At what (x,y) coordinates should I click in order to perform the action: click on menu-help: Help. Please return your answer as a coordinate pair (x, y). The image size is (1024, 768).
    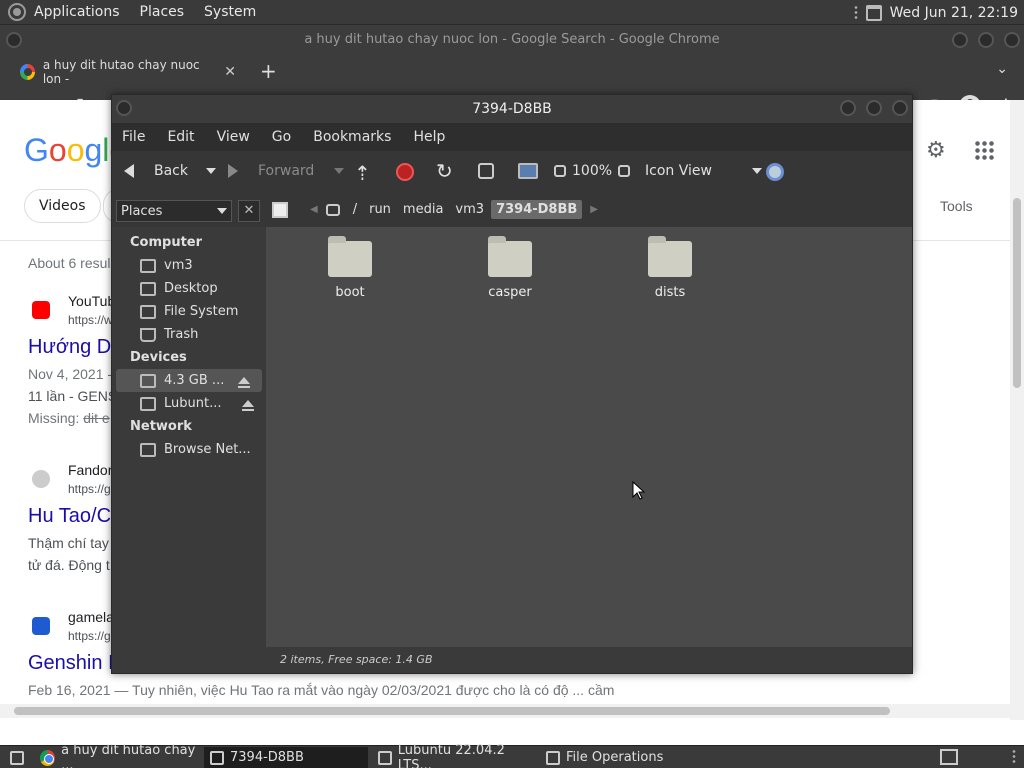
    Looking at the image, I should click on (429, 137).